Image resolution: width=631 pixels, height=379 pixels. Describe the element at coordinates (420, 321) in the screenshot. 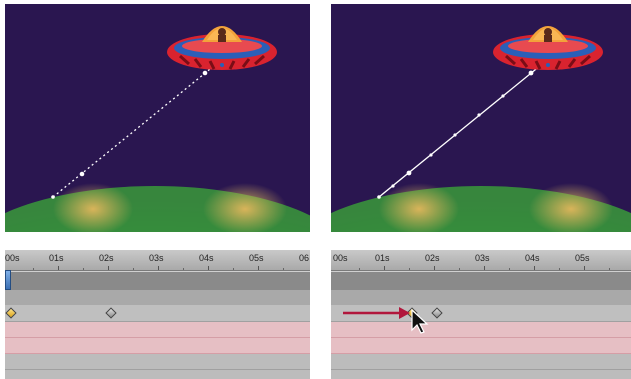

I see `mouse-pointer-icon` at that location.